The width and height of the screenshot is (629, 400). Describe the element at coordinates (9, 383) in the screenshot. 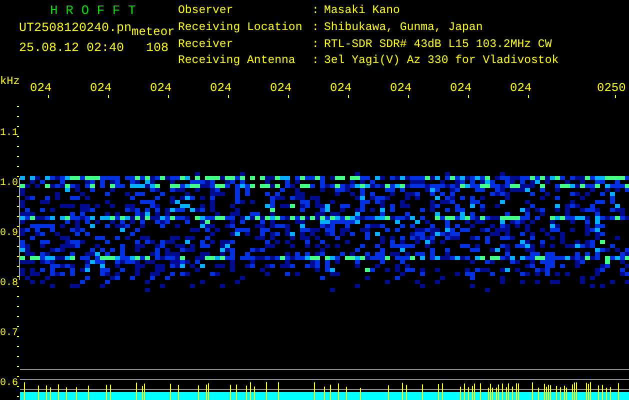

I see `frequency-label: 0.6` at that location.